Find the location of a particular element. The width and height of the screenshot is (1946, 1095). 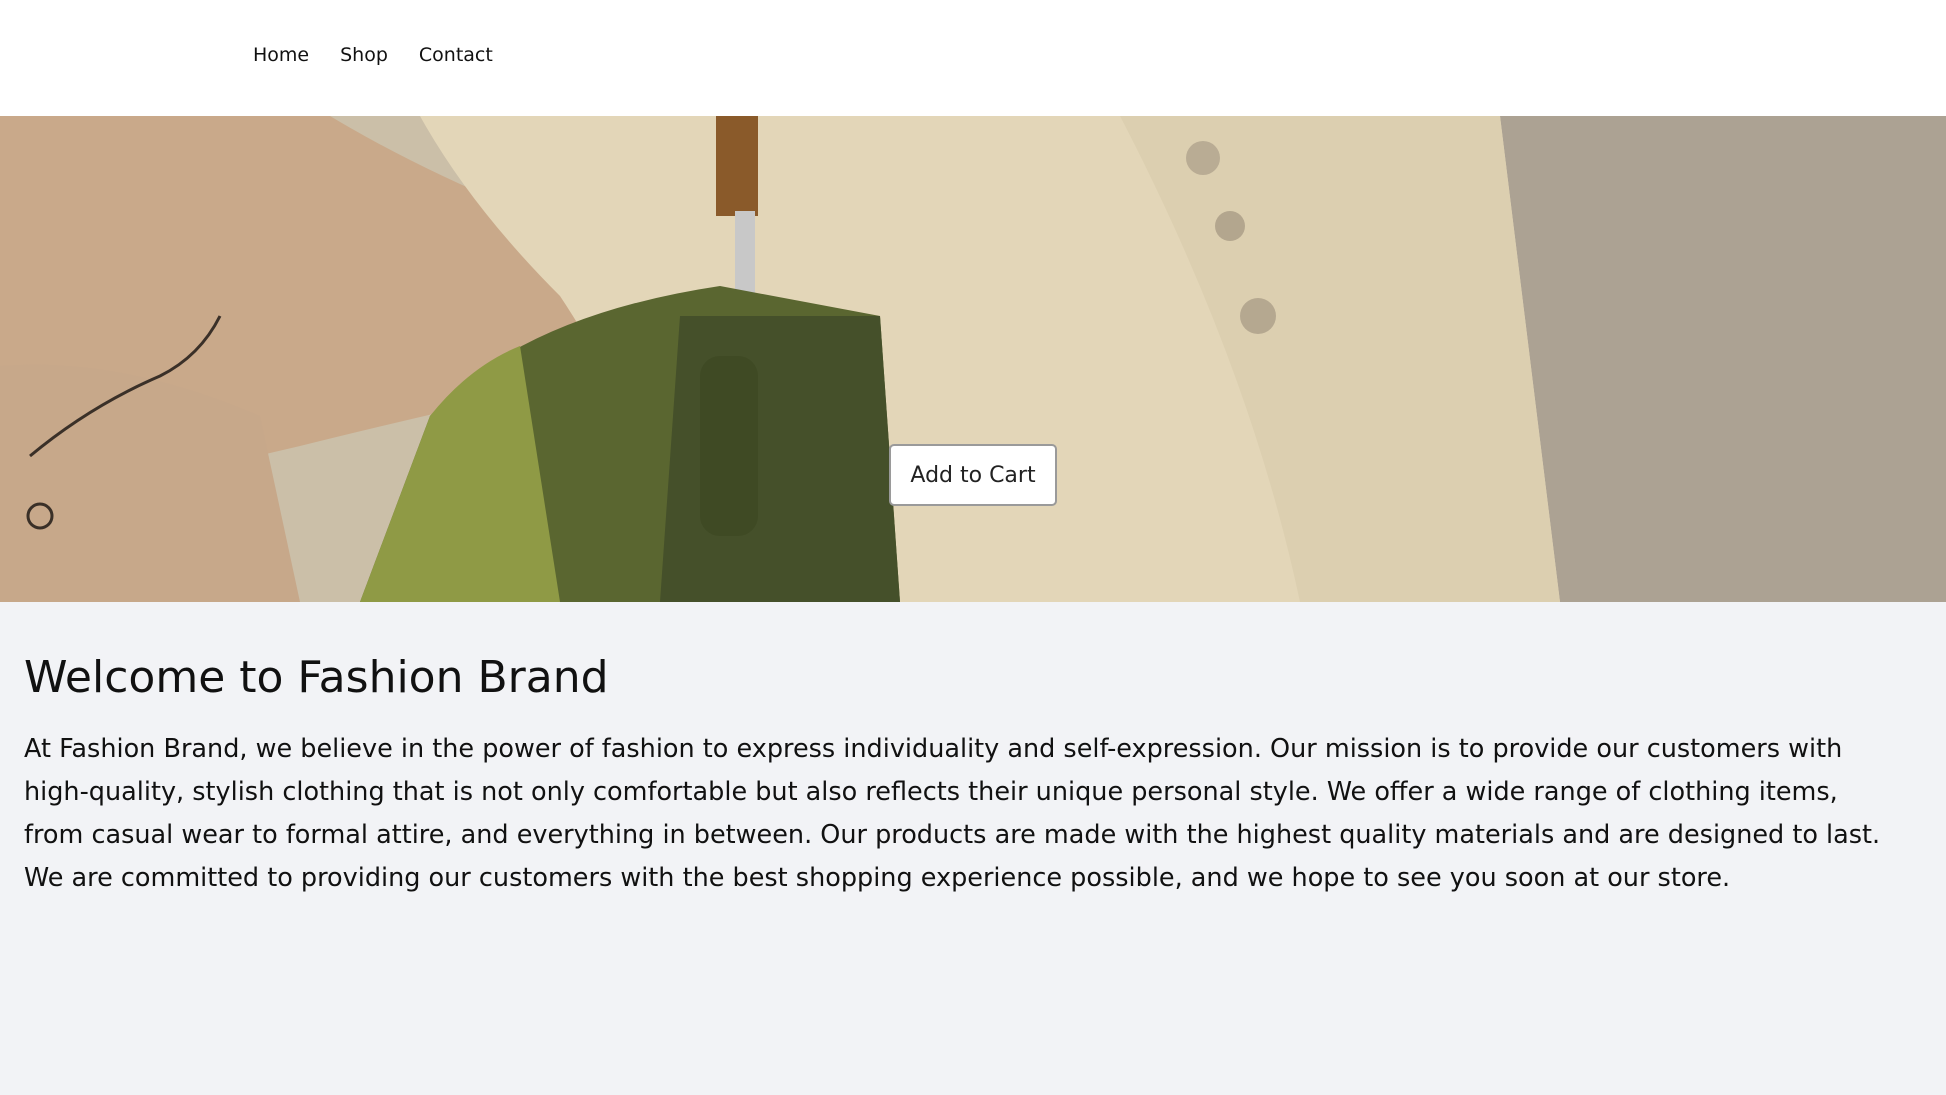

page-title: Welcome to Fashion Brand is located at coordinates (316, 677).